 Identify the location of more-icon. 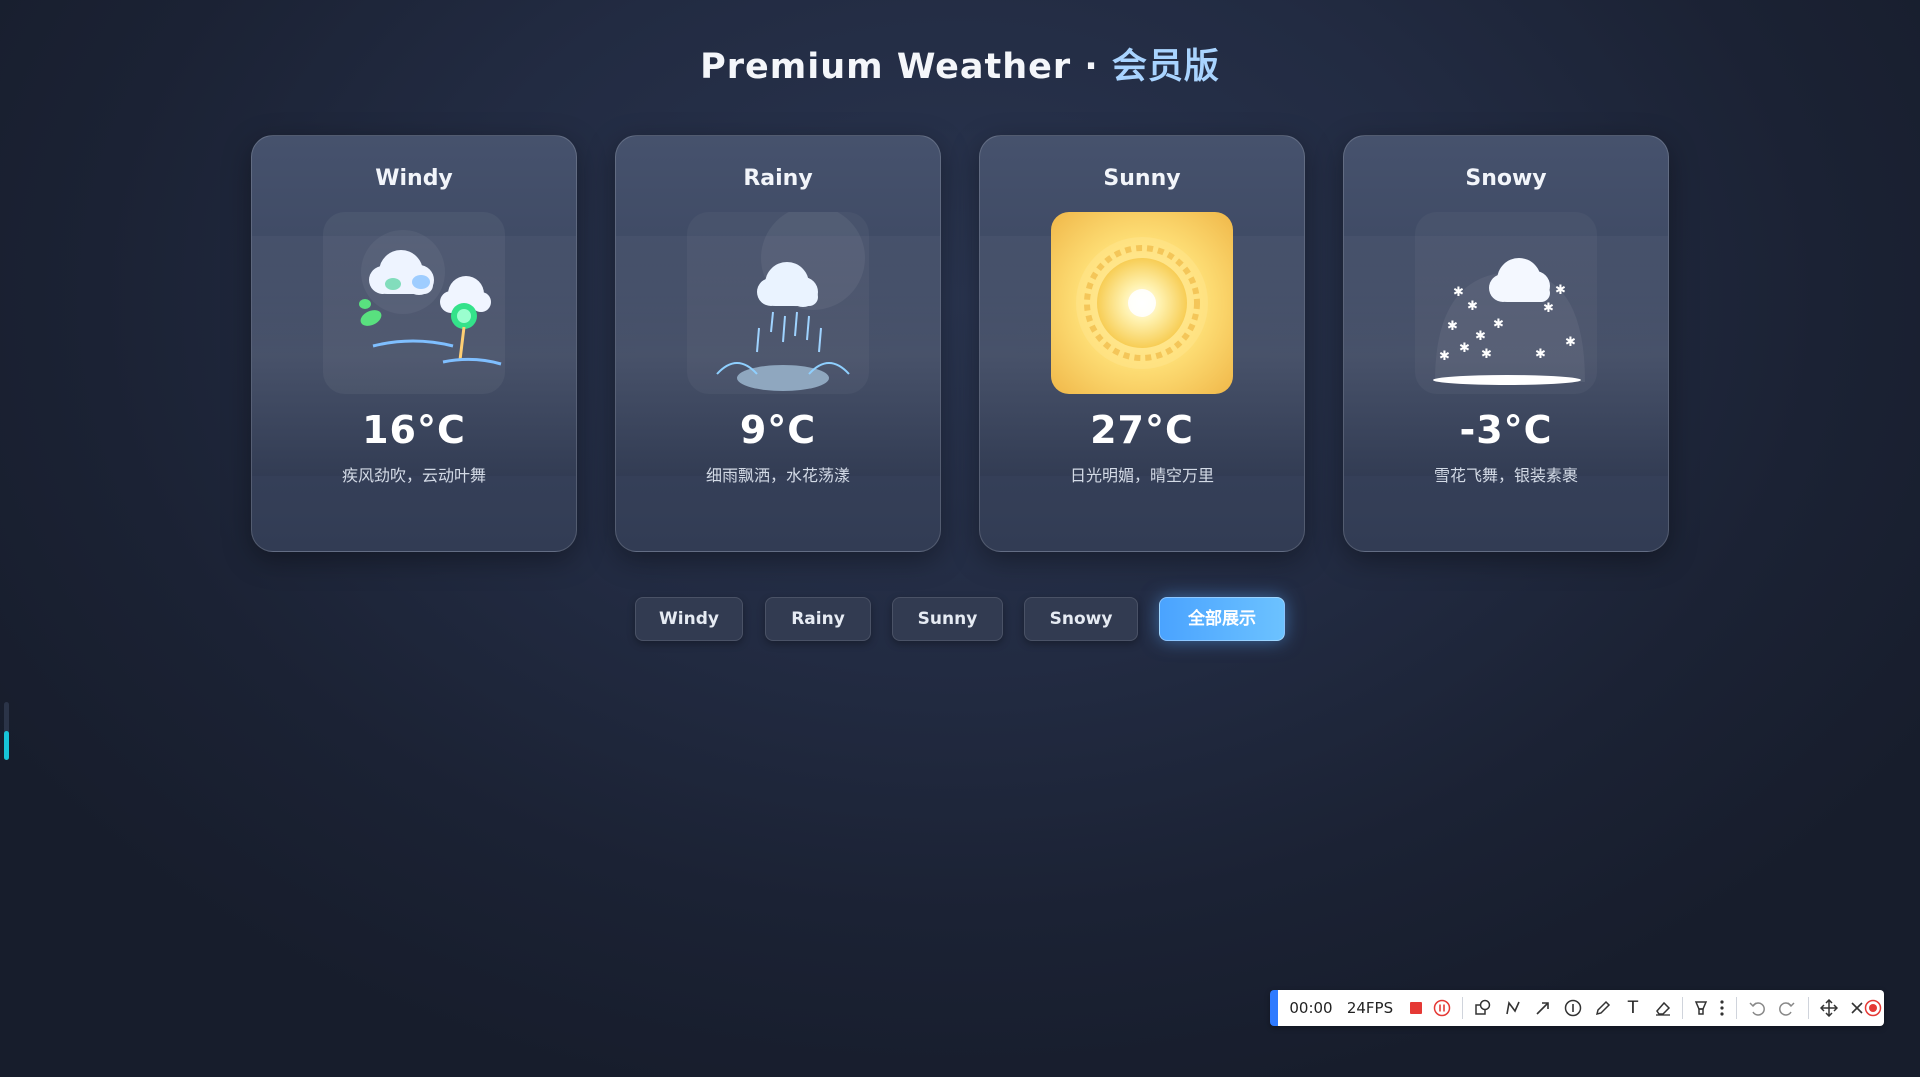
(1722, 1008).